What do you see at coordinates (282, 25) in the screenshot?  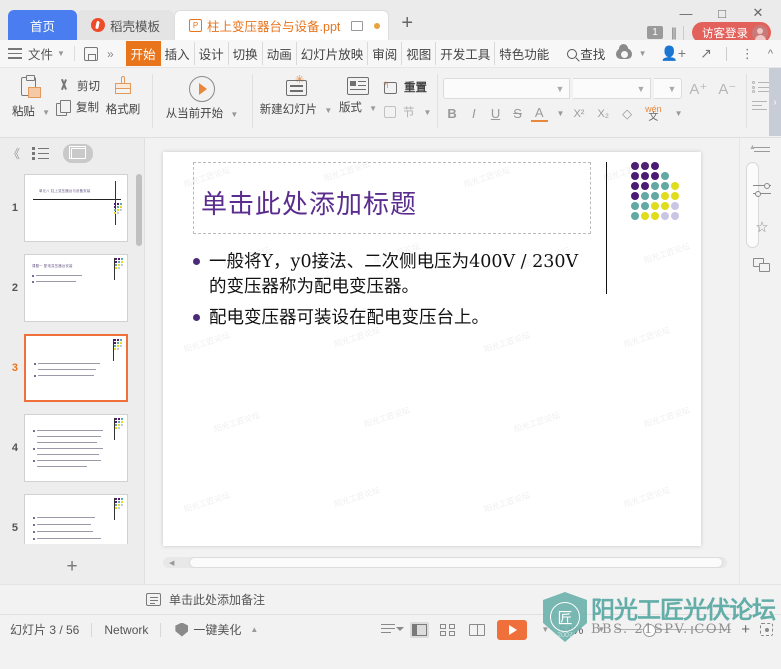 I see `tab-document: P 柱上变压器台与设备.ppt` at bounding box center [282, 25].